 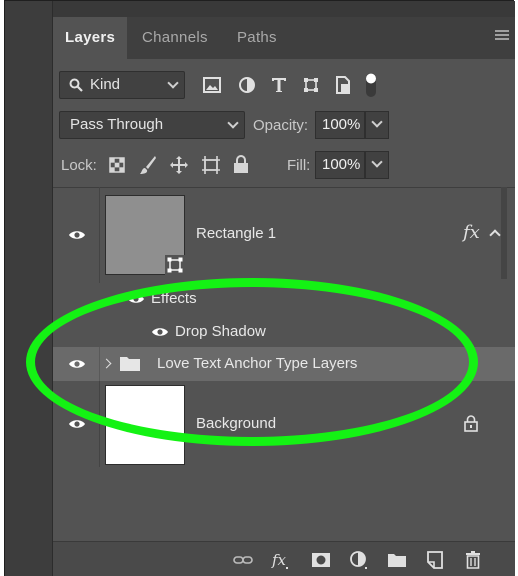 I want to click on adjustment-layer-filter-icon, so click(x=247, y=85).